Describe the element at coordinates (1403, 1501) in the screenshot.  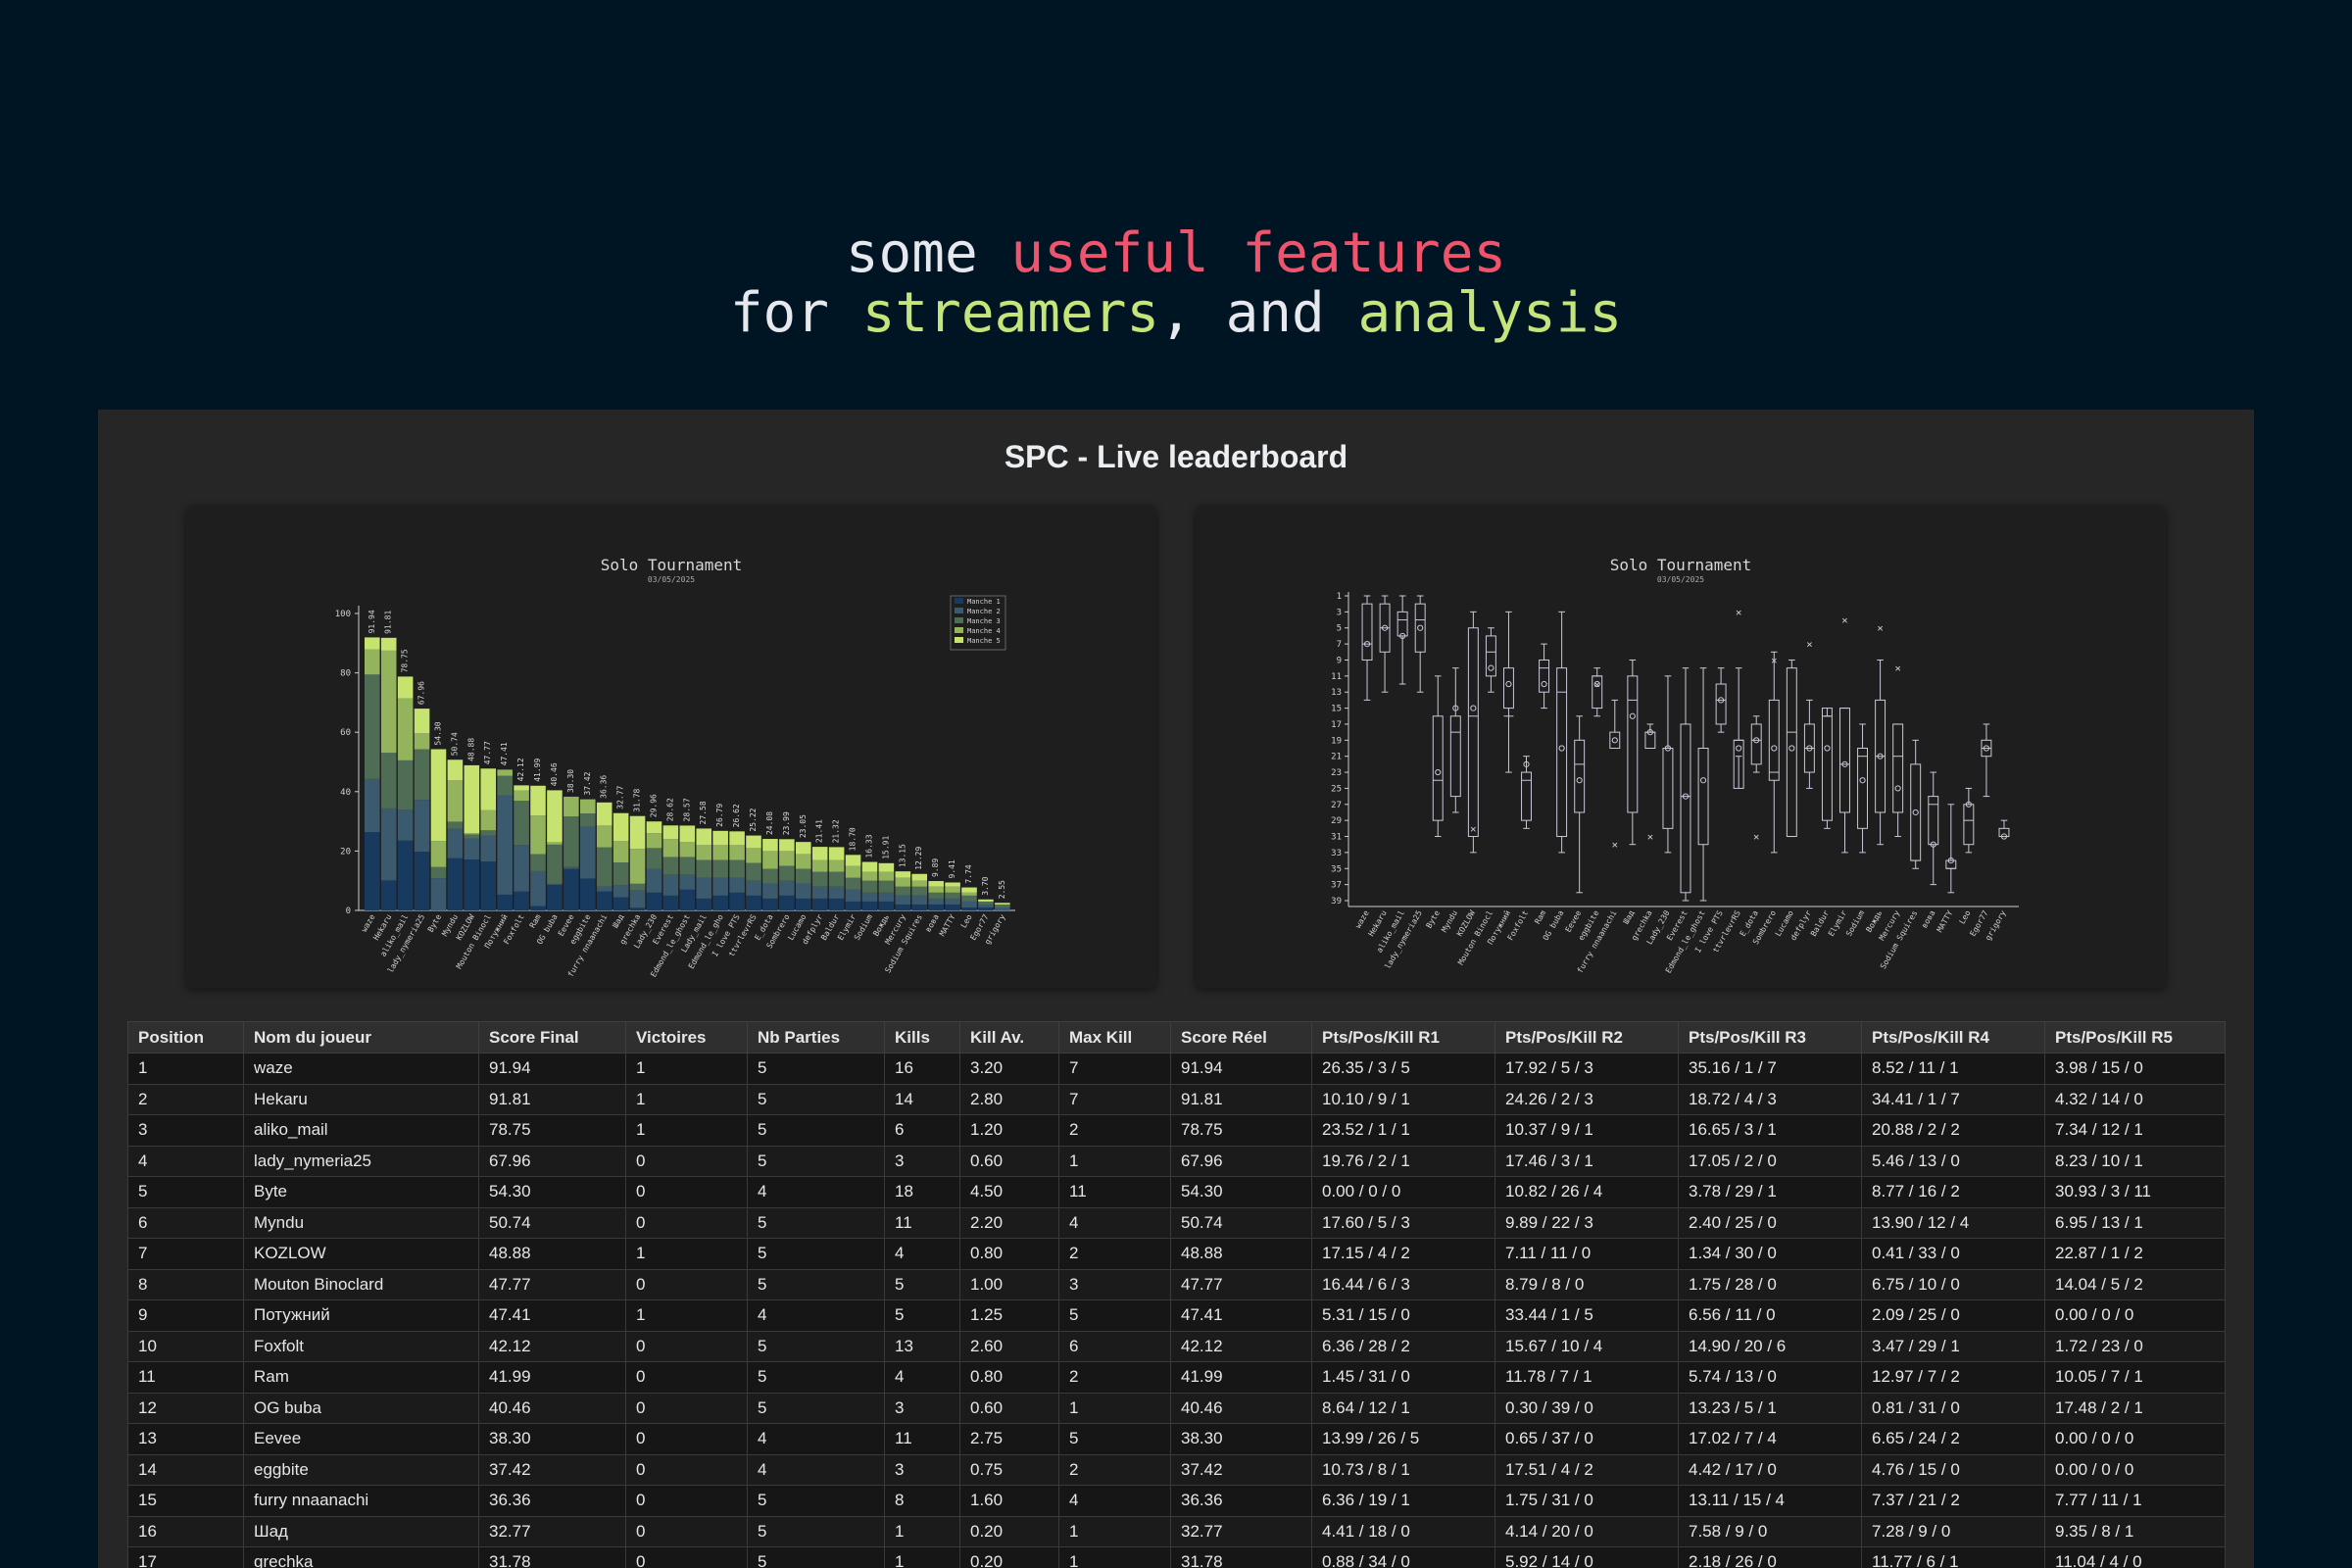
I see `table-cell: 6.36 / 19 / 1` at that location.